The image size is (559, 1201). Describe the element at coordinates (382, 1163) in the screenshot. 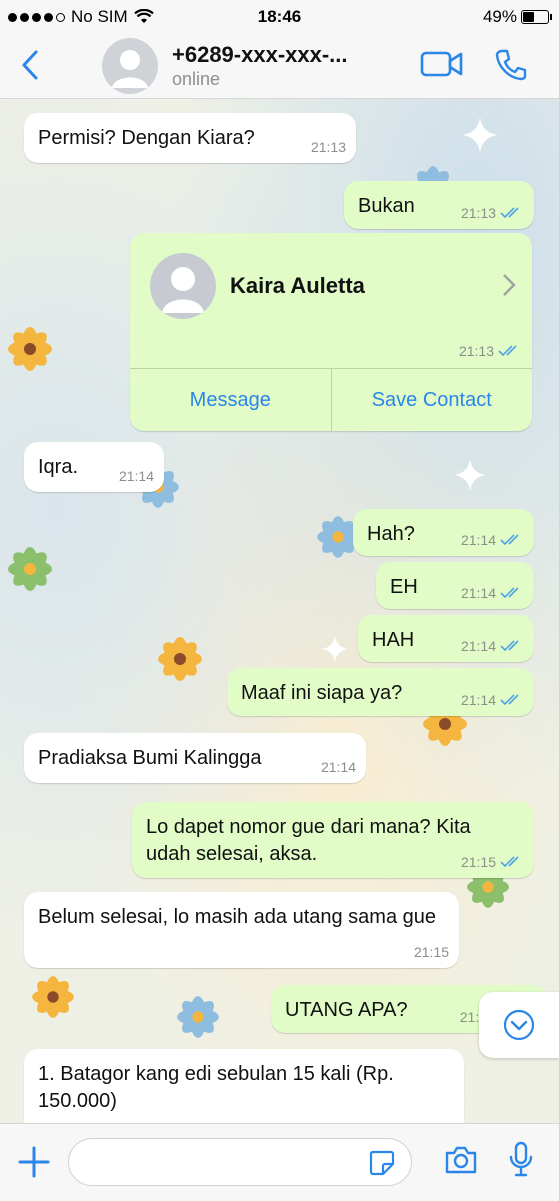

I see `sticker-icon` at that location.